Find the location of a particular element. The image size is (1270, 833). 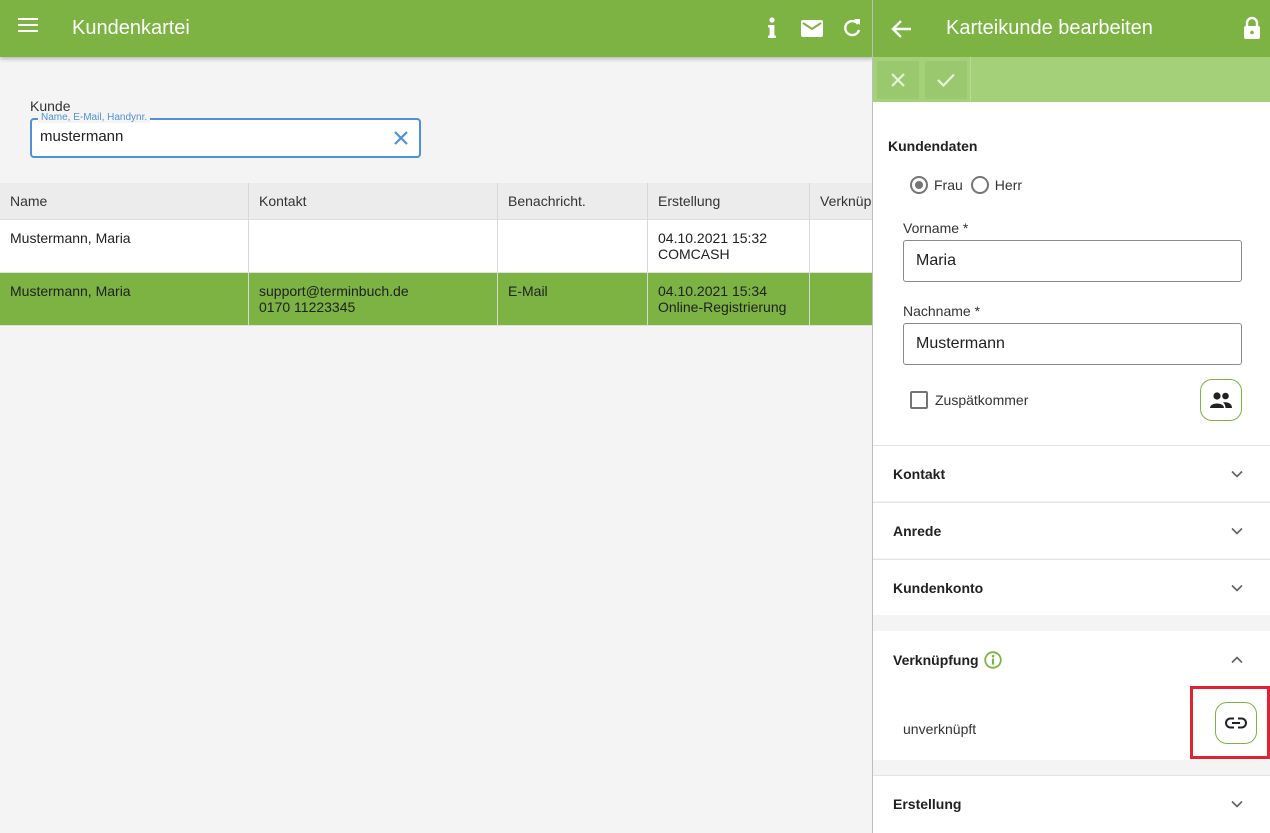

radio-herr is located at coordinates (979, 185).